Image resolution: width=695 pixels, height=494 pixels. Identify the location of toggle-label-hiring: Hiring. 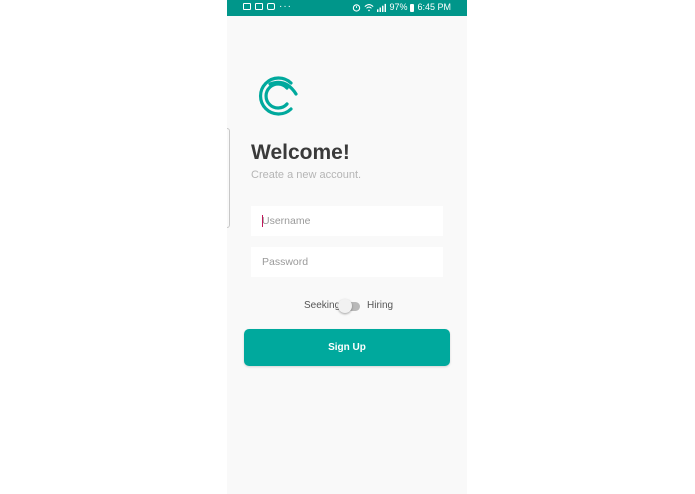
(380, 305).